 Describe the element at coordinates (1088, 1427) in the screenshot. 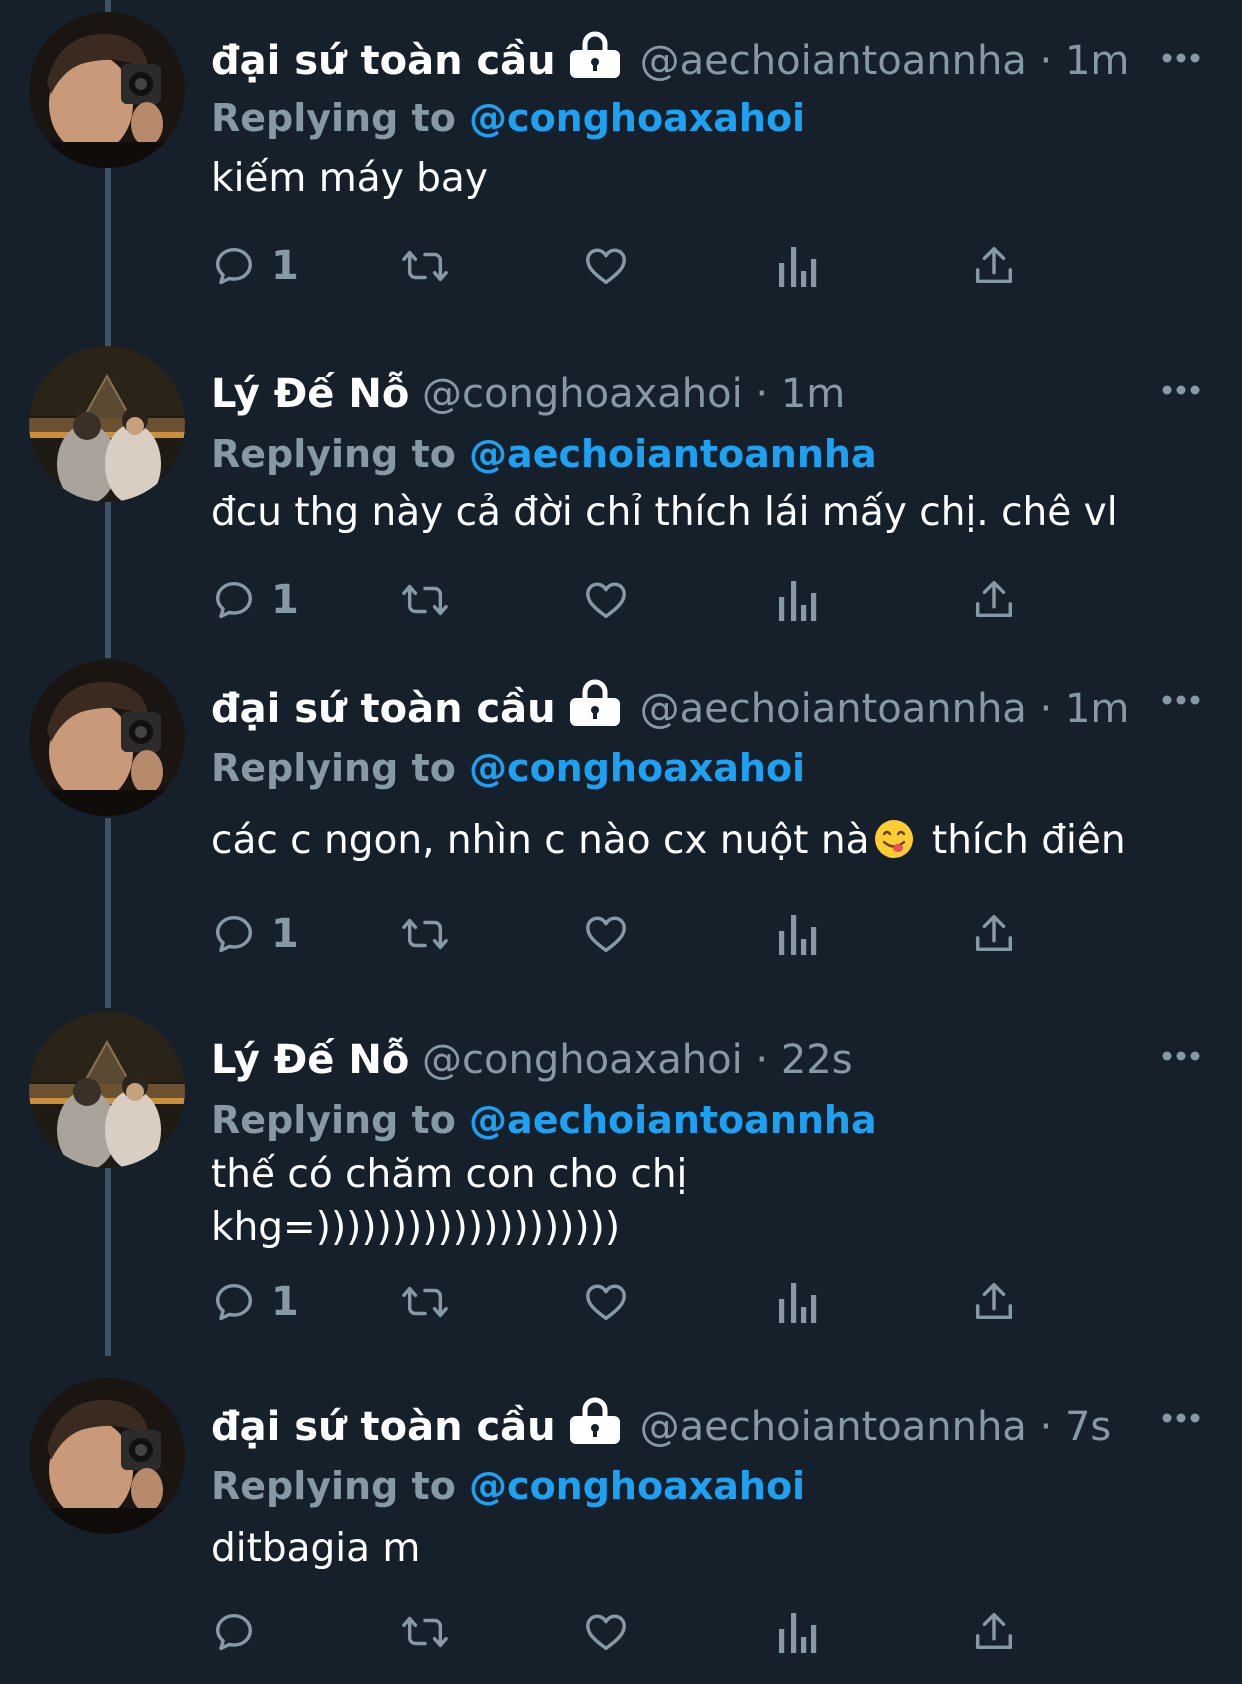

I see `timestamp: 7s` at that location.